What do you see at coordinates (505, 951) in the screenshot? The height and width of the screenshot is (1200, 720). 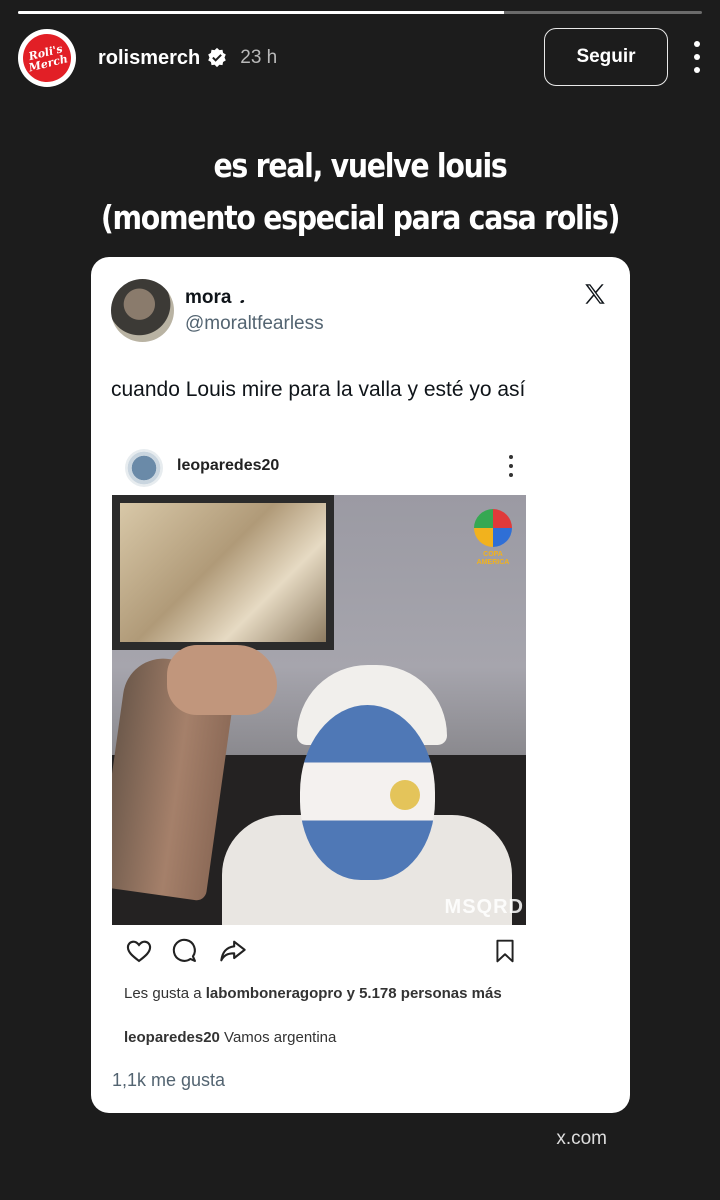 I see `bookmark-icon` at bounding box center [505, 951].